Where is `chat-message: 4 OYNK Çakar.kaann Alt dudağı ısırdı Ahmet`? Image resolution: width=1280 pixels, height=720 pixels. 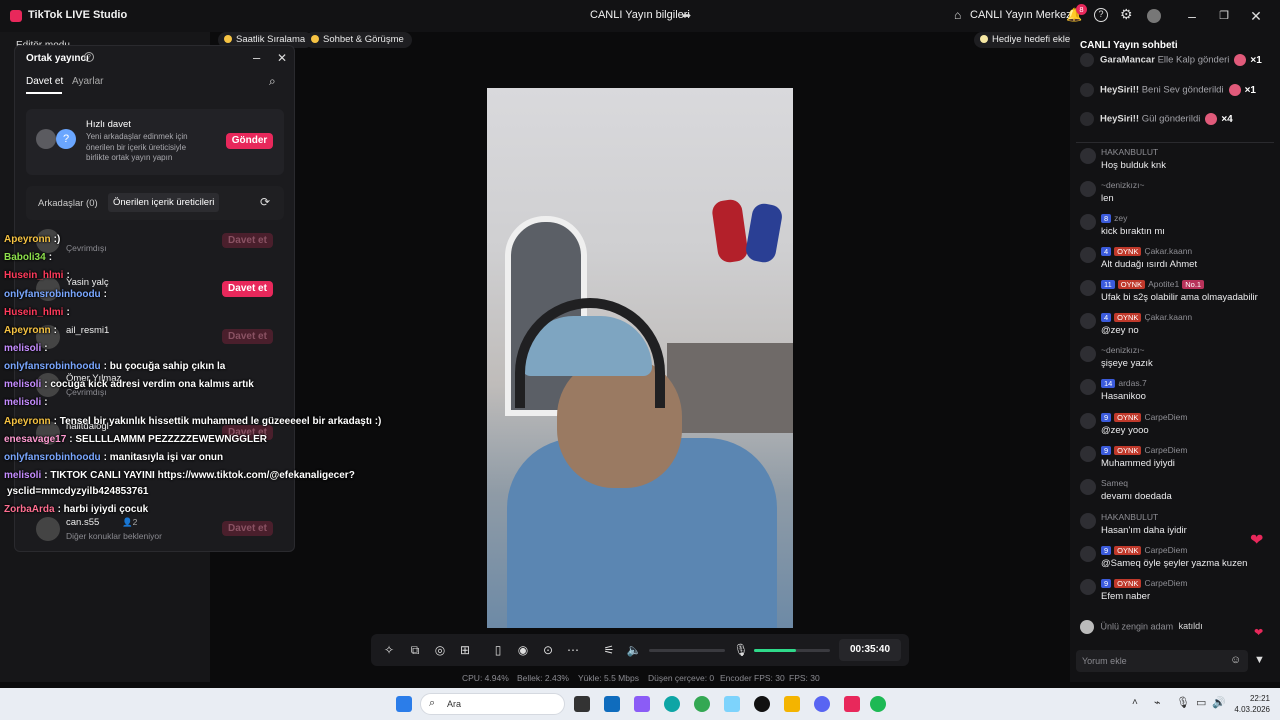
chat-message: 4 OYNK Çakar.kaann Alt dudağı ısırdı Ahmet is located at coordinates (1178, 261).